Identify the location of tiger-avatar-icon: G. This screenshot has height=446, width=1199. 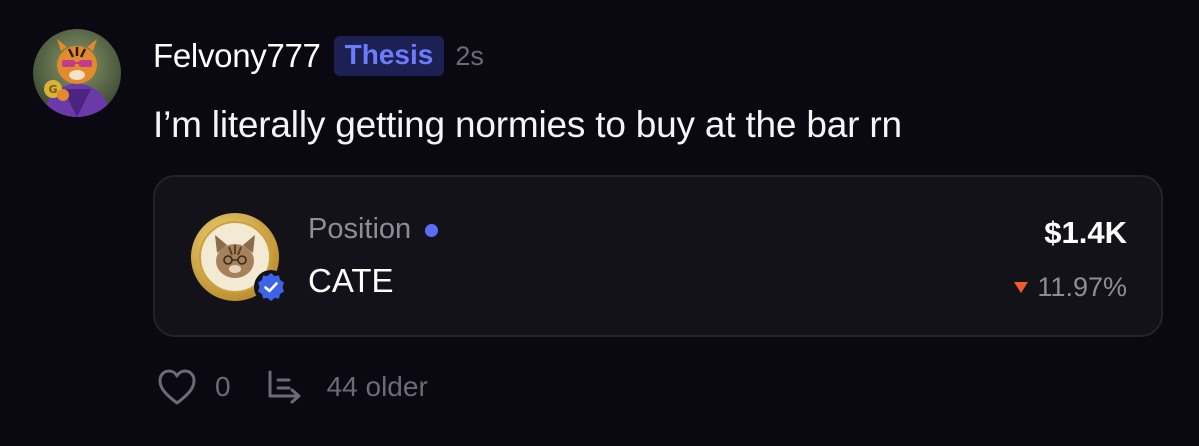
(77, 73).